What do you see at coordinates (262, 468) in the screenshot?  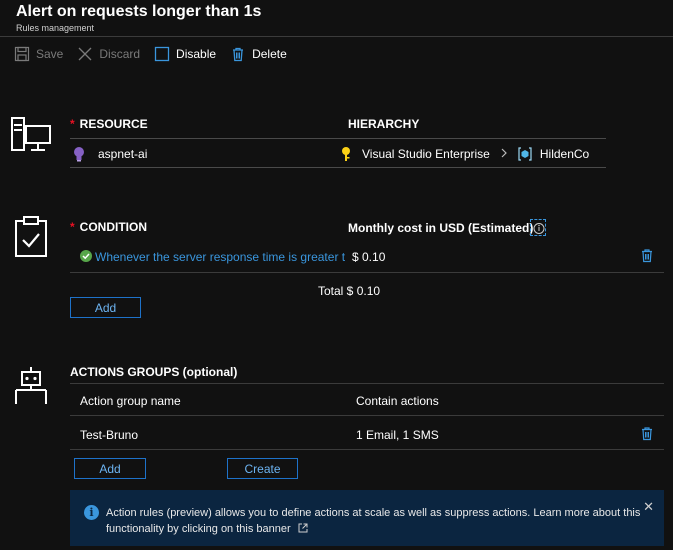 I see `create-action-group-button: Create` at bounding box center [262, 468].